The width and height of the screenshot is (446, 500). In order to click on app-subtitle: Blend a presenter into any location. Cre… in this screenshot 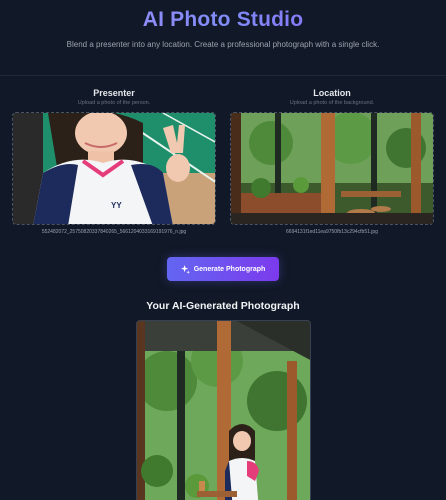, I will do `click(223, 44)`.